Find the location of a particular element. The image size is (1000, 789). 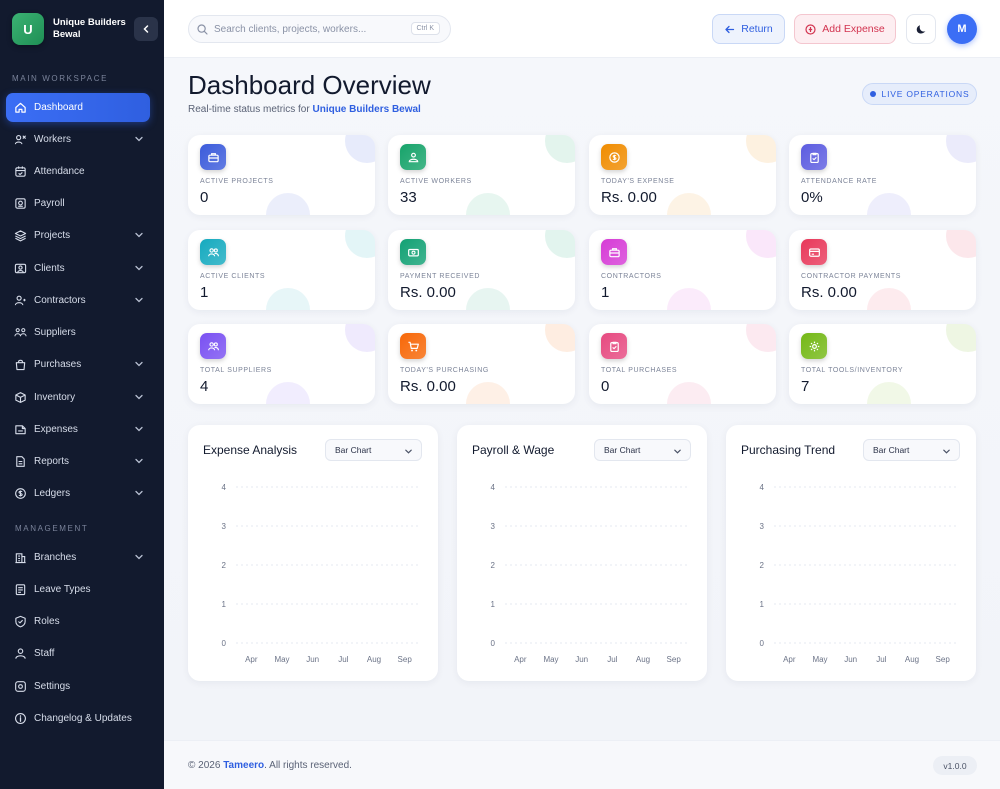

y-tick-label: 0 is located at coordinates (493, 643).